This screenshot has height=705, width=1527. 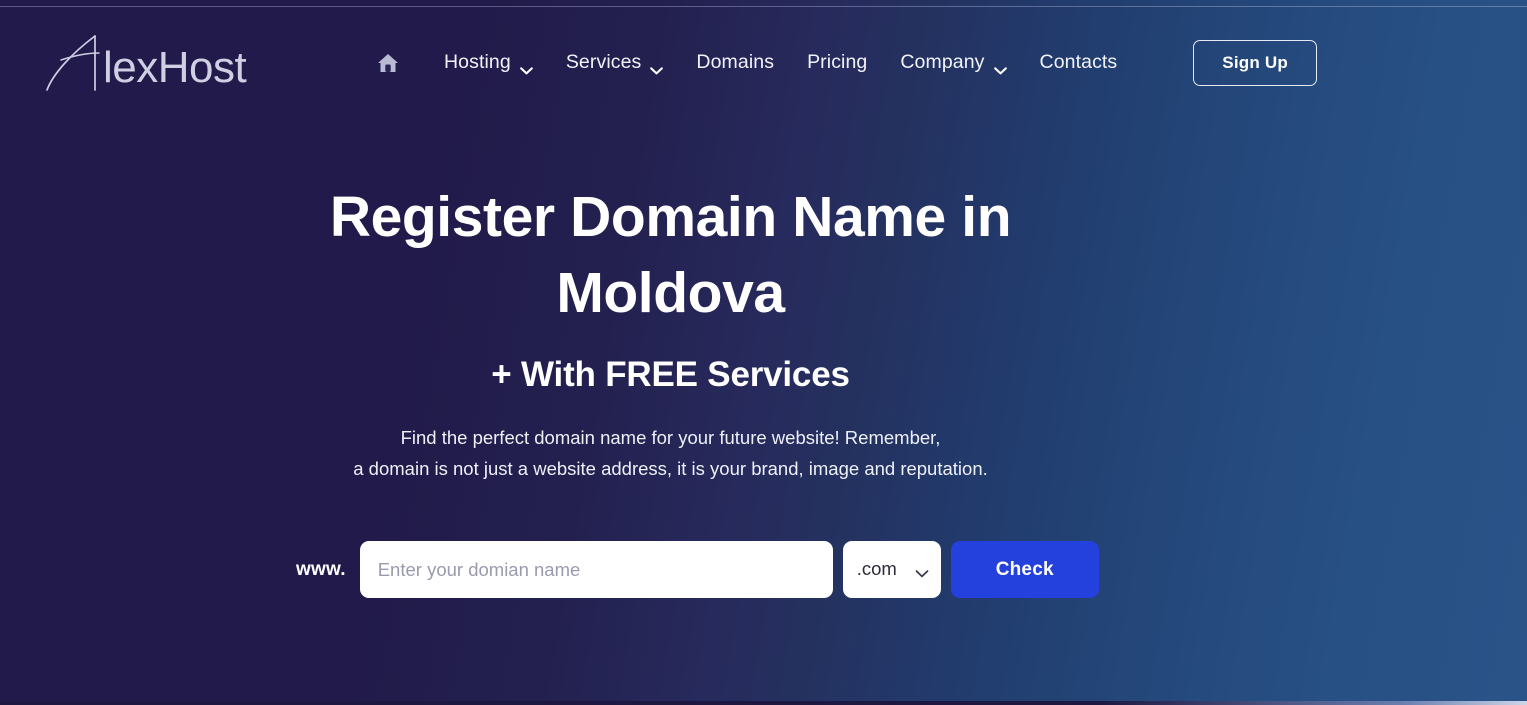 I want to click on home-icon, so click(x=388, y=63).